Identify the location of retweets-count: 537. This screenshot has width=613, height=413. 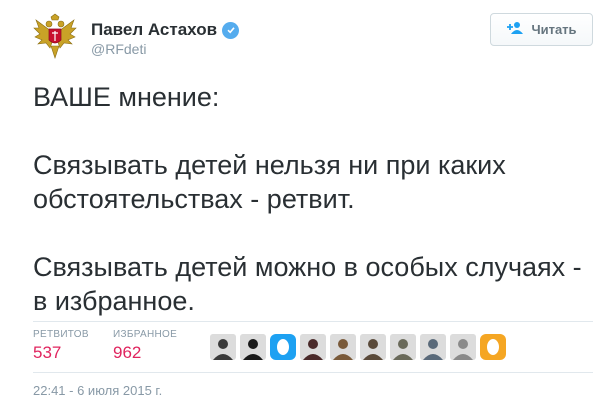
(61, 353).